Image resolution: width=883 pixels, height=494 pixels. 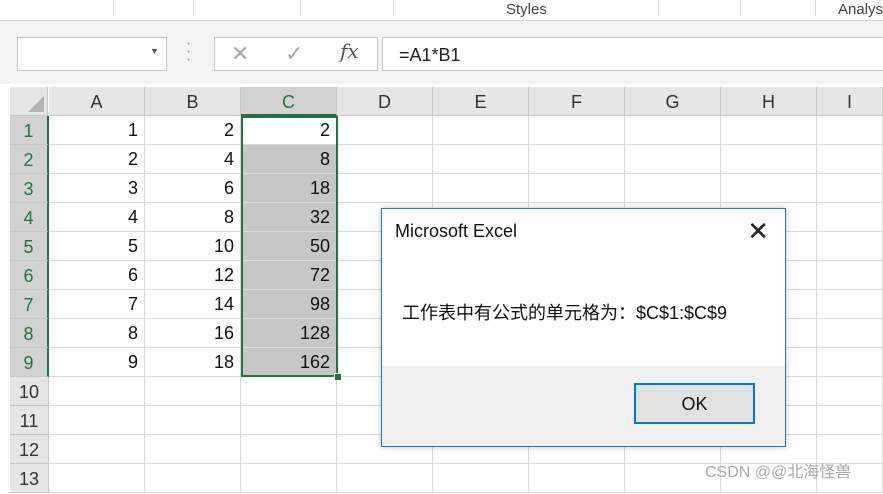 I want to click on cell-b9: 18, so click(x=193, y=362).